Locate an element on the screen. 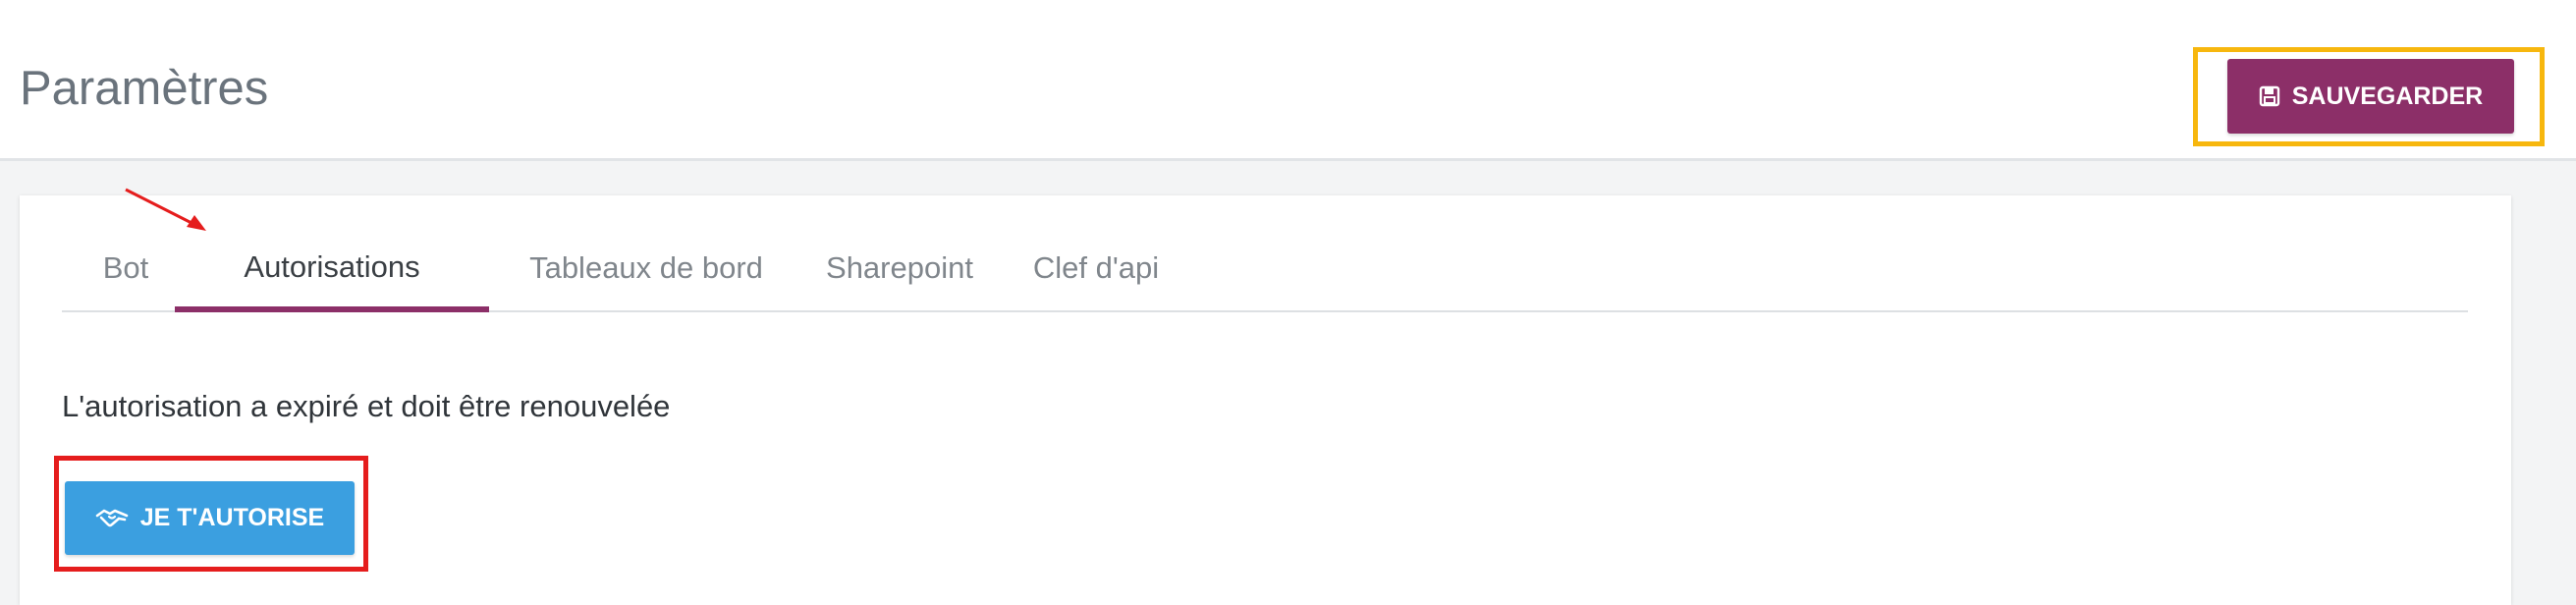 This screenshot has height=605, width=2576. authorize-button-label: JE T'AUTORISE is located at coordinates (232, 517).